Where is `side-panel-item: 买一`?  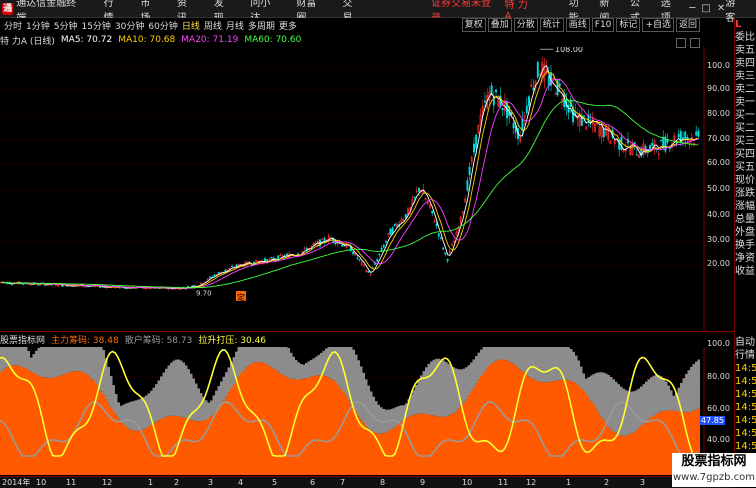 side-panel-item: 买一 is located at coordinates (745, 115).